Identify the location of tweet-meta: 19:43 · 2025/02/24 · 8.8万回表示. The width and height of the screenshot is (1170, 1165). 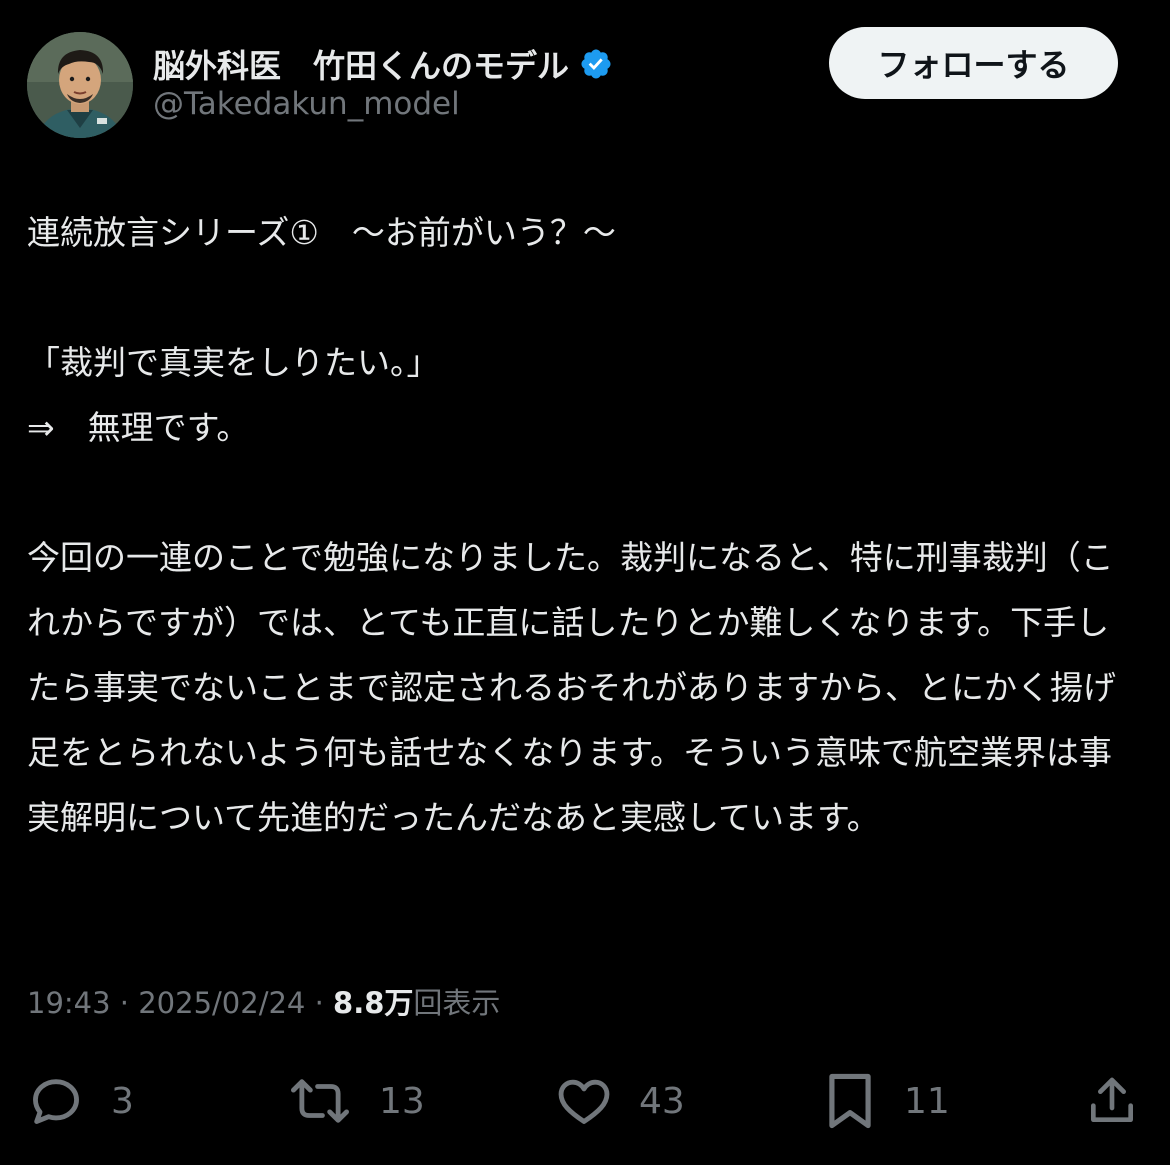
(263, 1001).